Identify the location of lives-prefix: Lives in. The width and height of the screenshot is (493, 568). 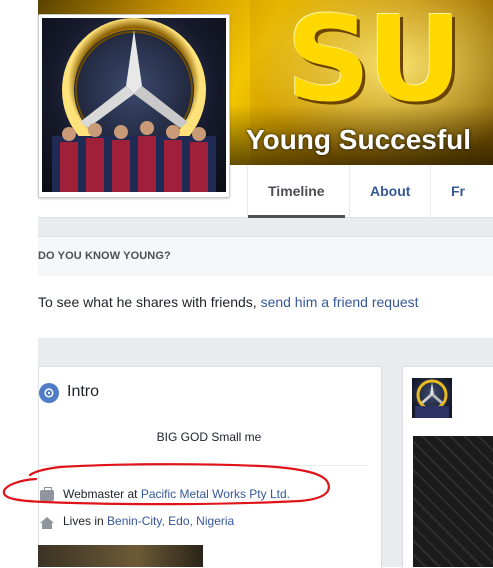
(85, 521).